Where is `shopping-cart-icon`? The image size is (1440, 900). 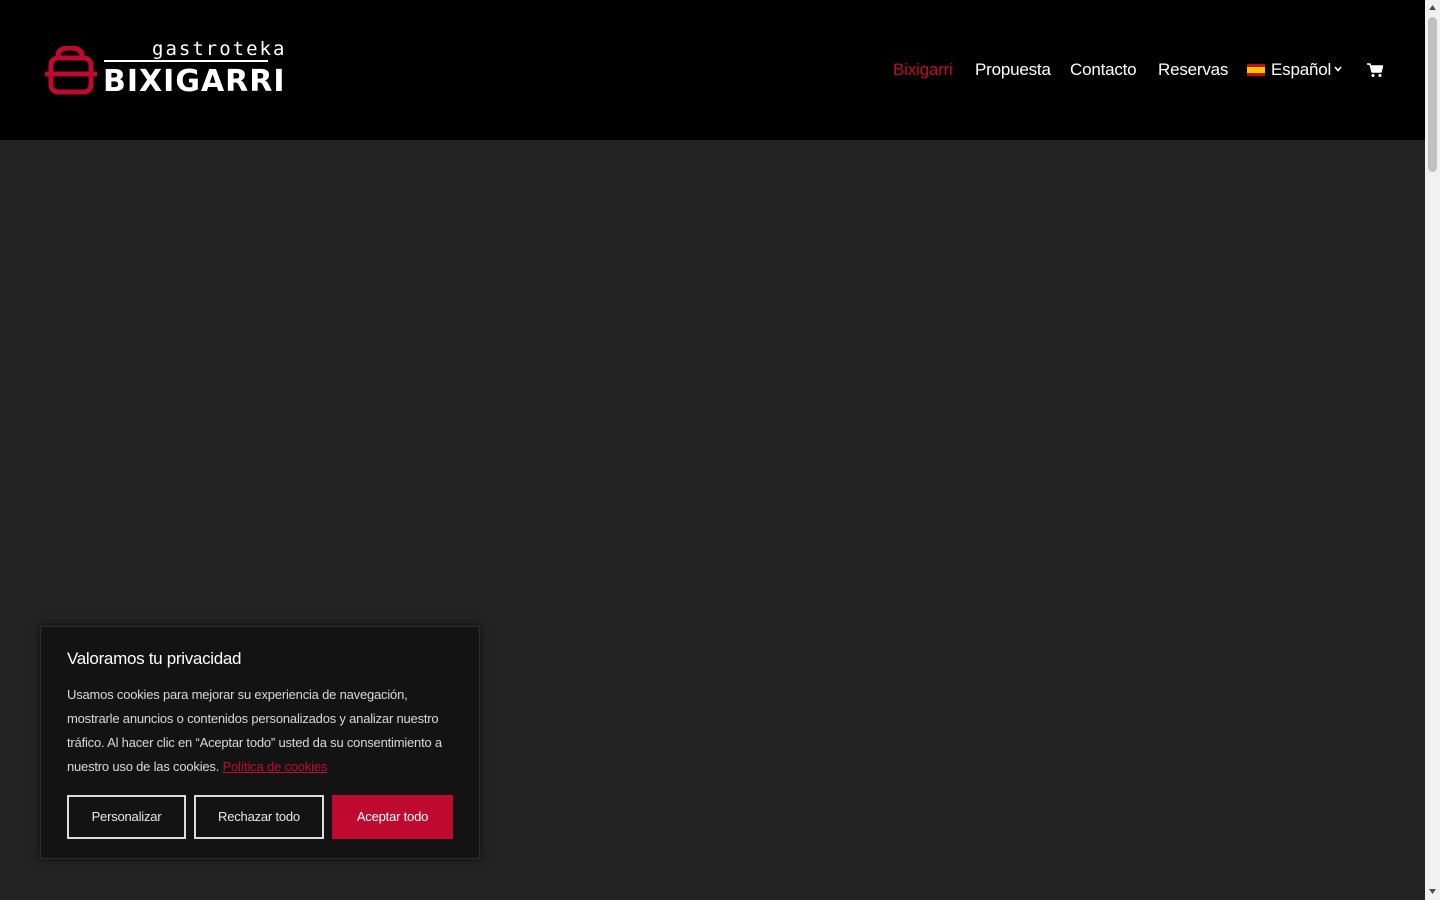 shopping-cart-icon is located at coordinates (1375, 70).